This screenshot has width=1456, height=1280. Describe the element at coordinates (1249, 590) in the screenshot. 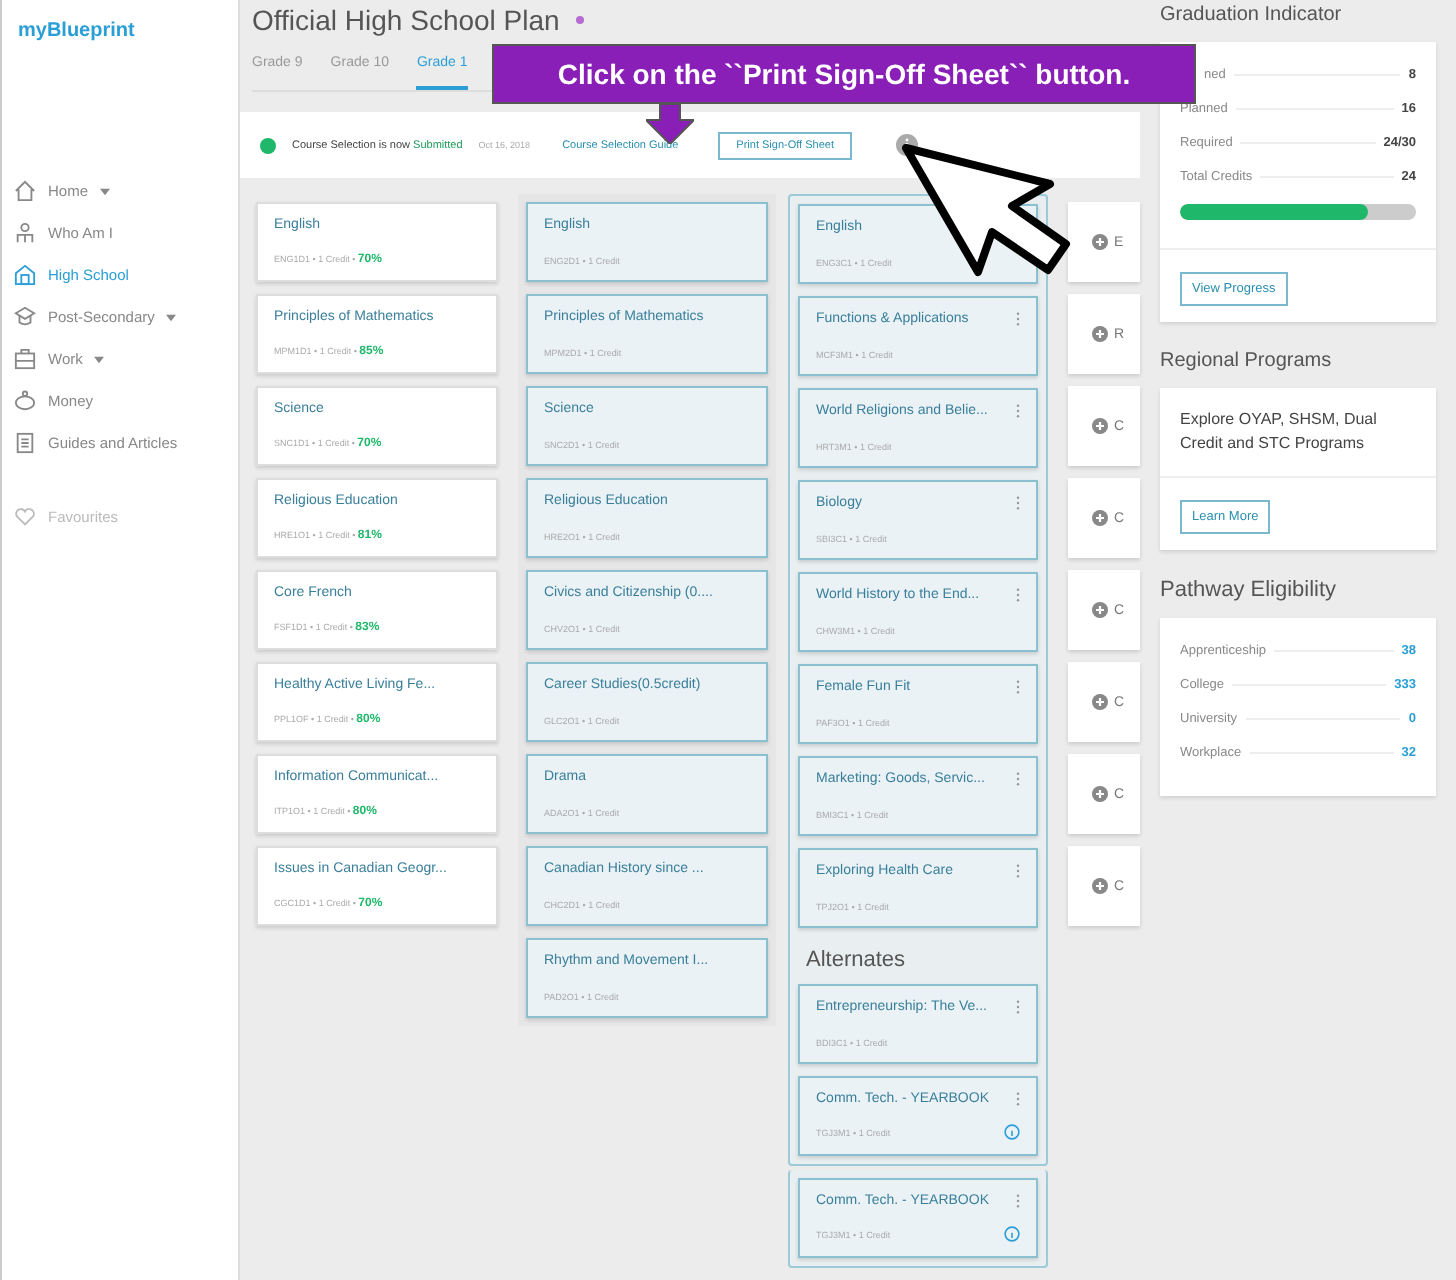

I see `section-heading: Pathway Eligibility` at that location.